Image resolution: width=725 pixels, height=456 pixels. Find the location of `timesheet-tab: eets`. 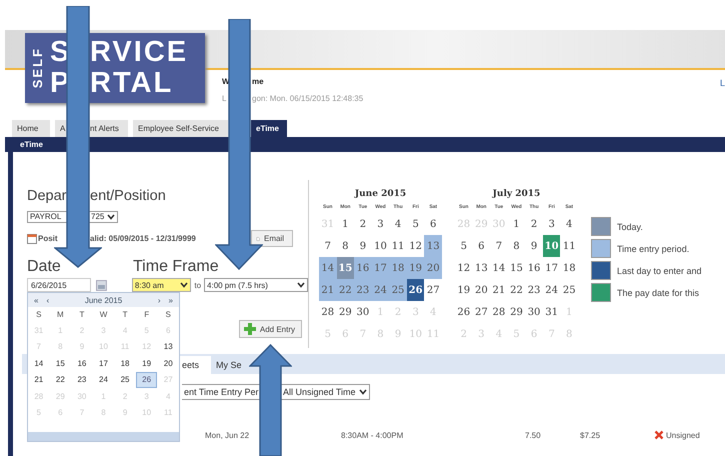

timesheet-tab: eets is located at coordinates (196, 365).